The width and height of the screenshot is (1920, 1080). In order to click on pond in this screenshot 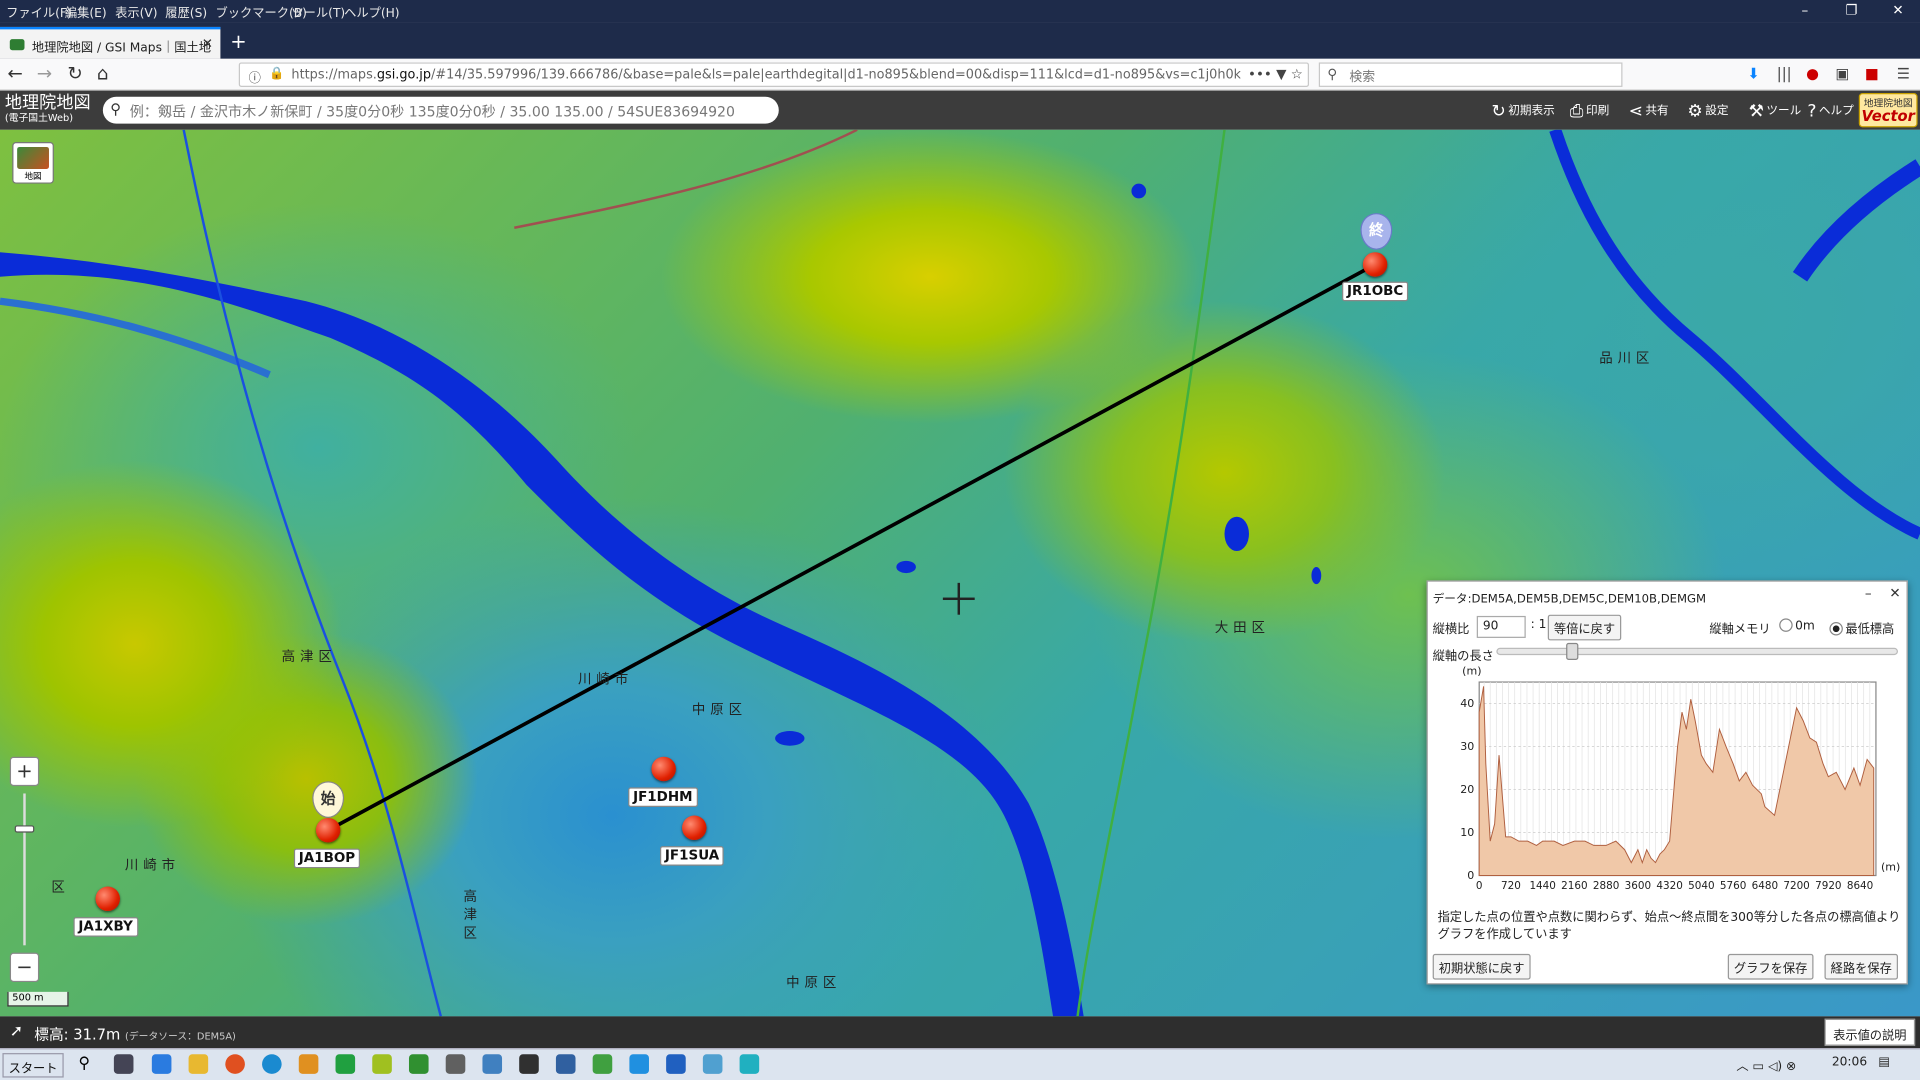, I will do `click(1236, 534)`.